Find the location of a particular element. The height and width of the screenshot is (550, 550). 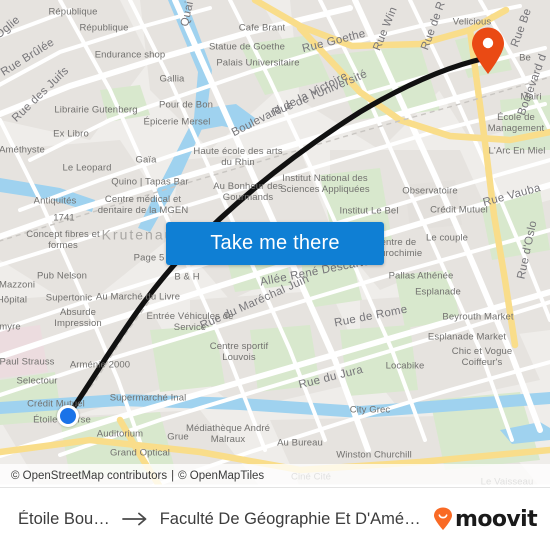

osm-attribution-link: © OpenStreetMap contributors is located at coordinates (89, 476).